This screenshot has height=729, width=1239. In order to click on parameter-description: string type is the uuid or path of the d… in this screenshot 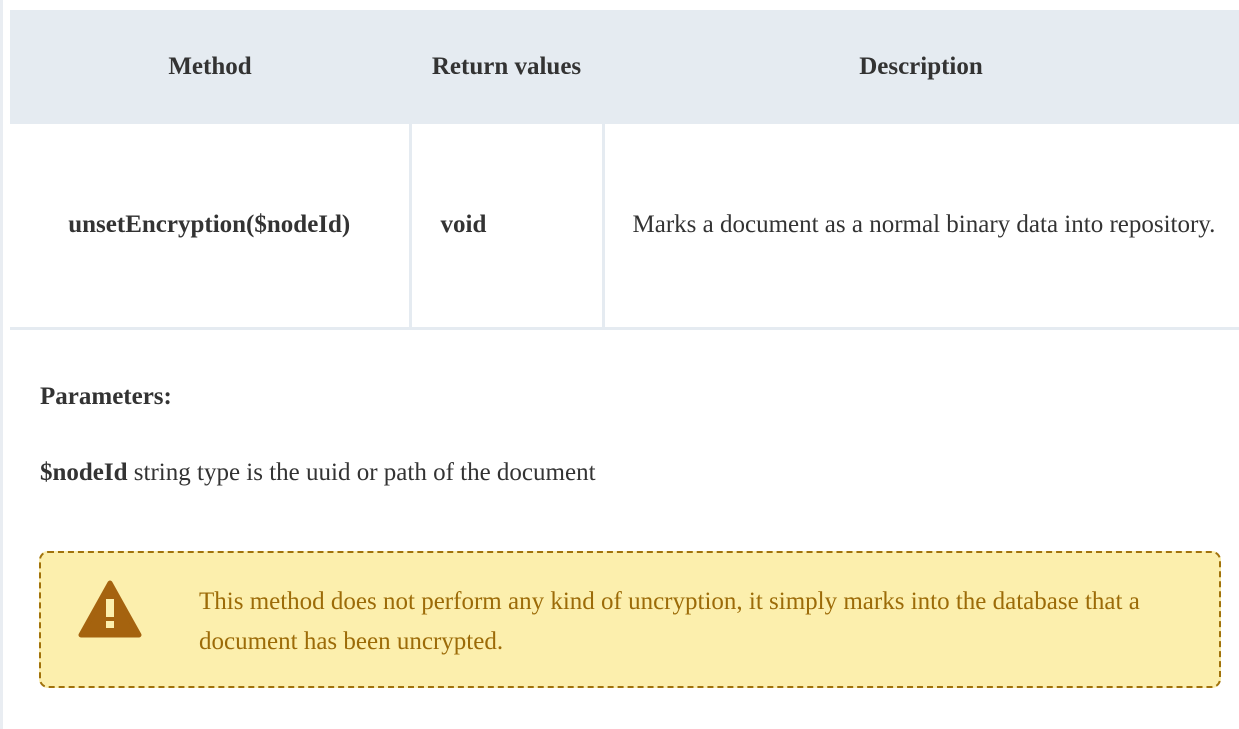, I will do `click(364, 472)`.